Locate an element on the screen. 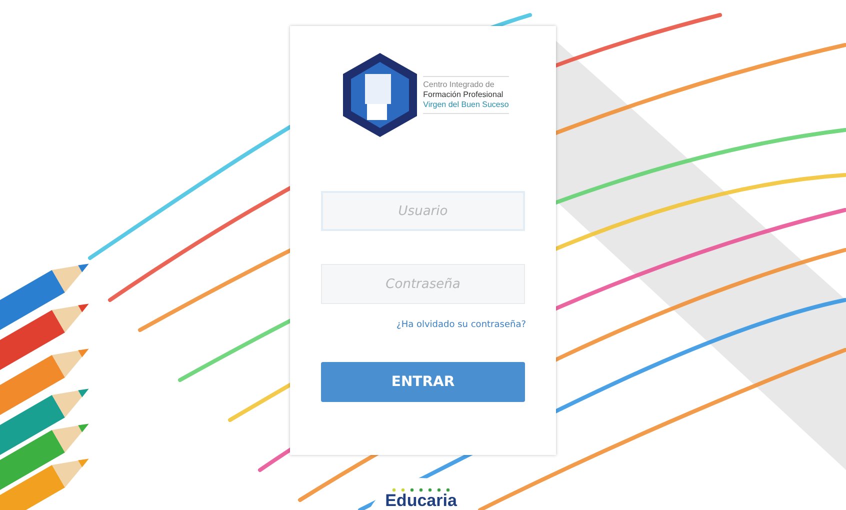 This screenshot has height=510, width=846. forgot-password-link: ¿Ha olvidado su contraseña? is located at coordinates (461, 325).